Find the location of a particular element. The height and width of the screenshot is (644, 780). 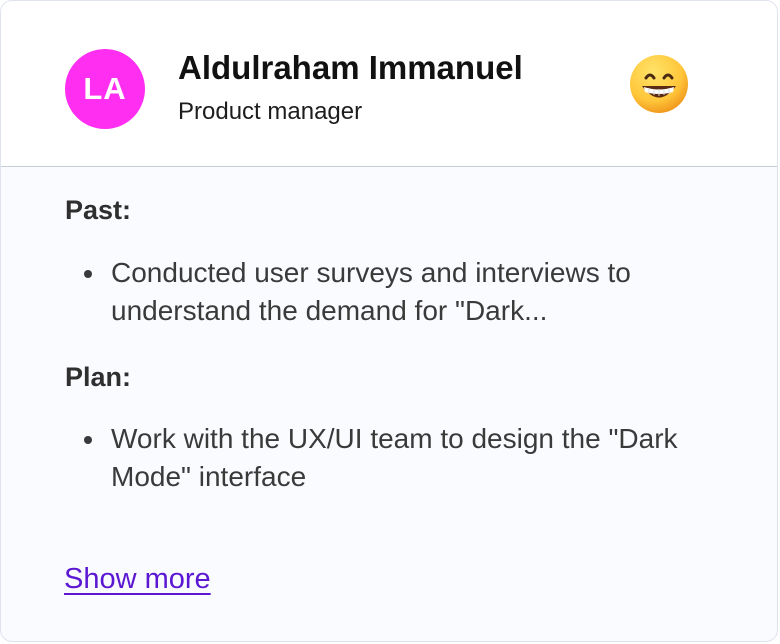

user-role: Product manager is located at coordinates (270, 111).